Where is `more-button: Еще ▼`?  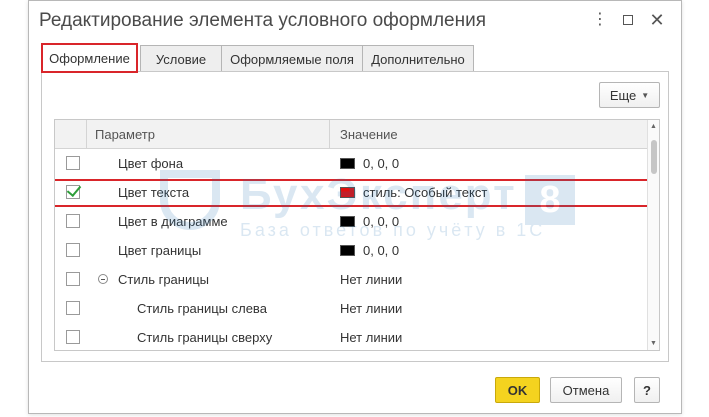
more-button: Еще ▼ is located at coordinates (629, 95).